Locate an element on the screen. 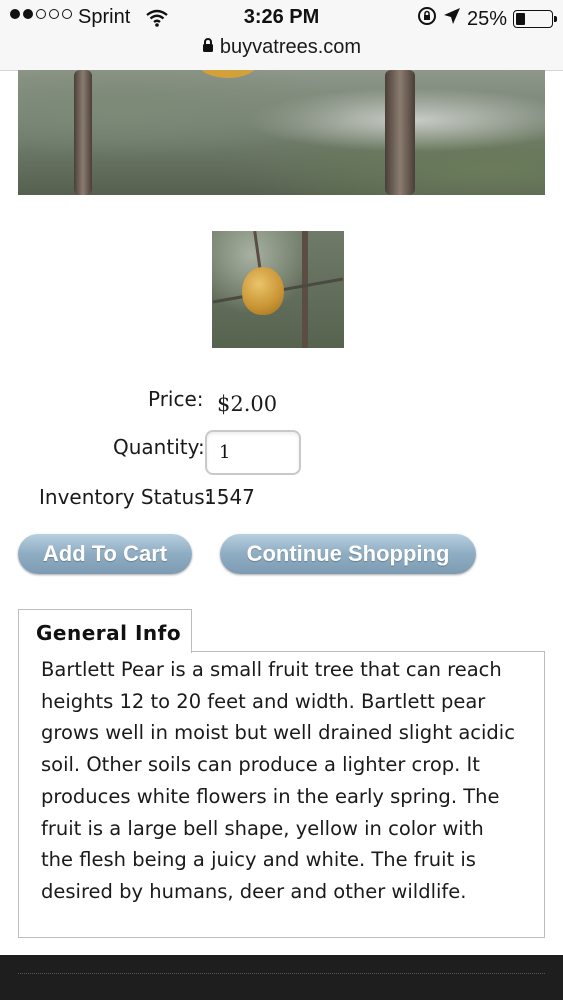 The width and height of the screenshot is (563, 1000). browser-chrome: Sprint 3:26 PM 25% buyvatrees.com is located at coordinates (281, 35).